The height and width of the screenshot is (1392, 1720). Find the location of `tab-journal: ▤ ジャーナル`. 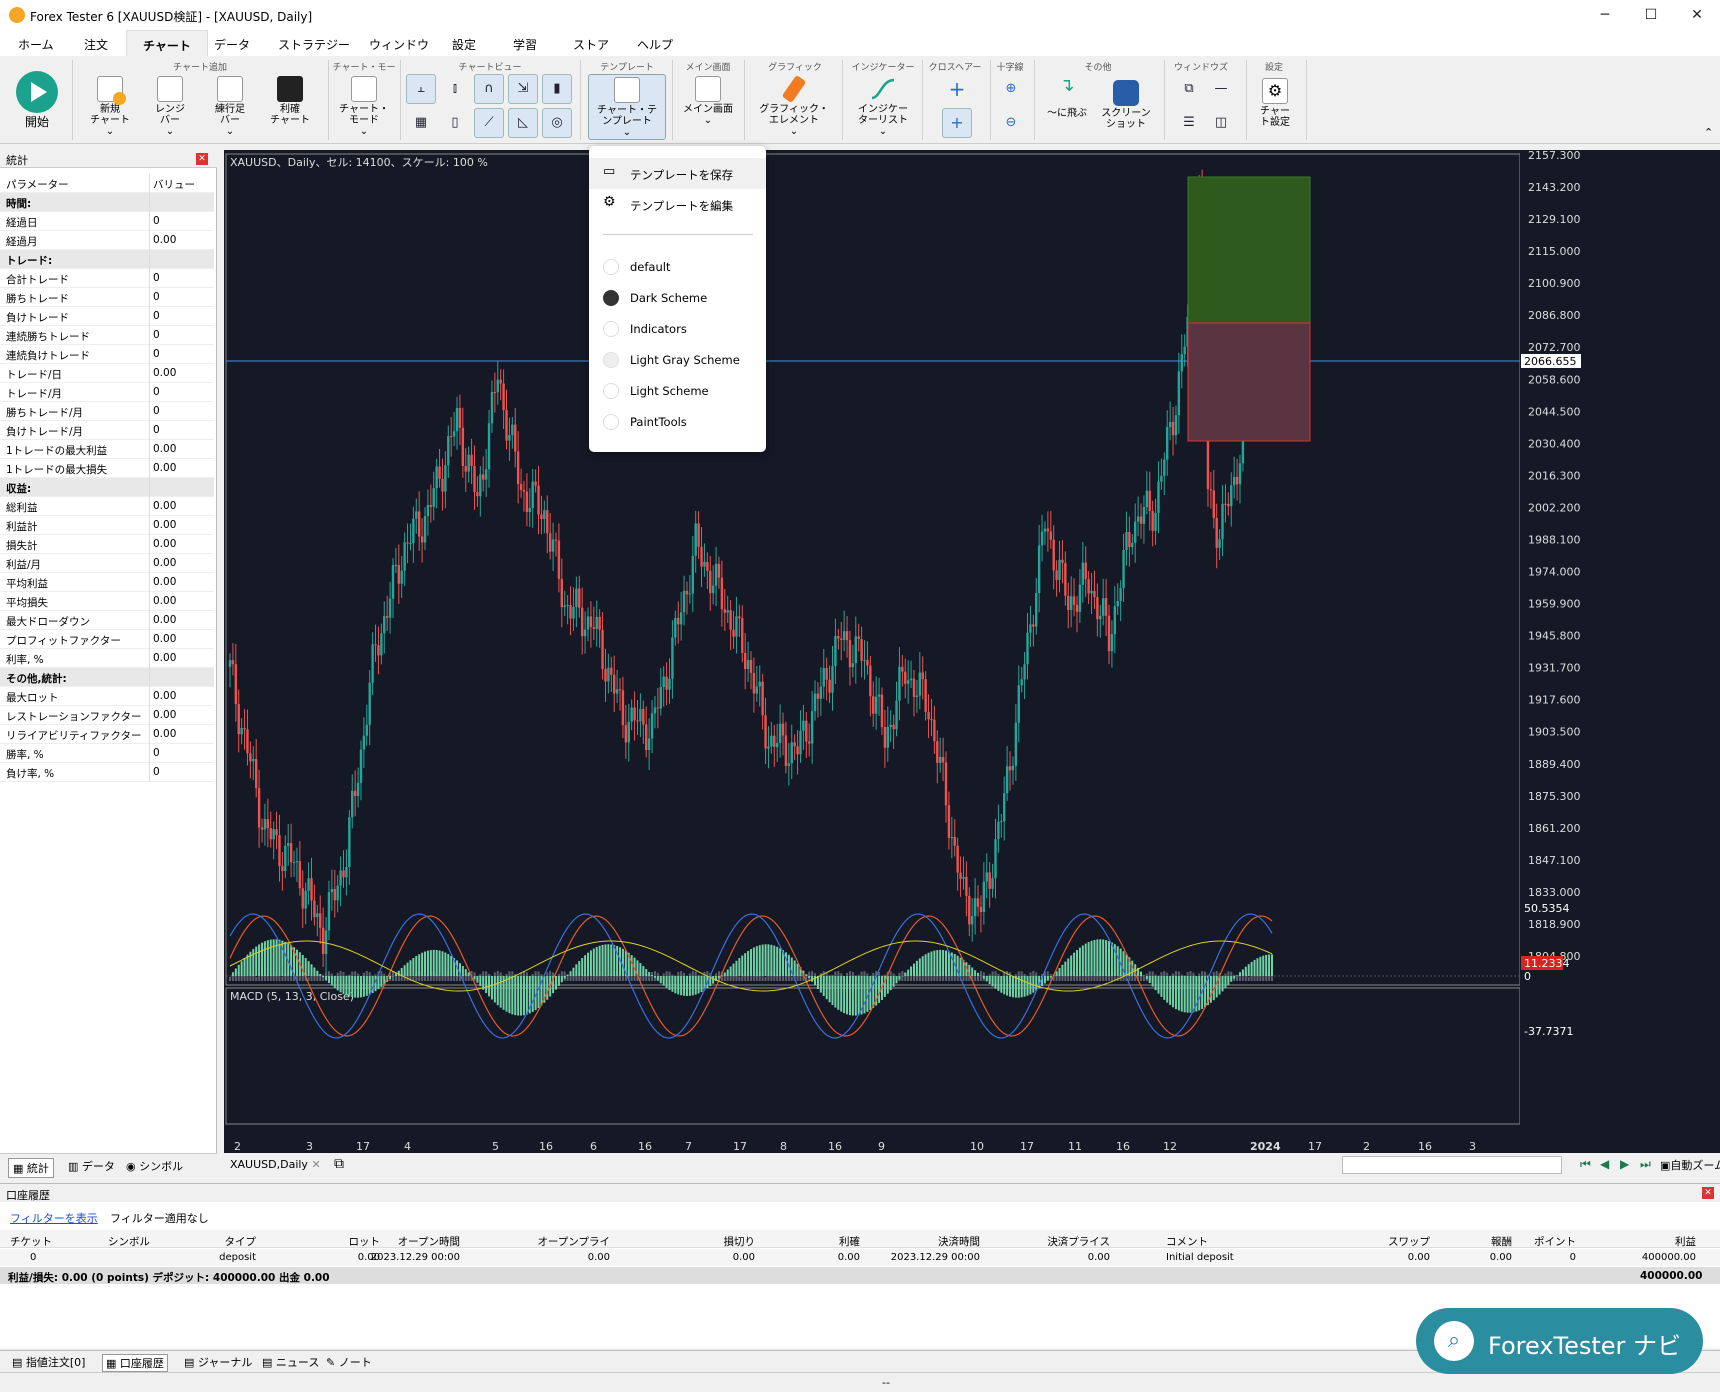

tab-journal: ▤ ジャーナル is located at coordinates (218, 1362).